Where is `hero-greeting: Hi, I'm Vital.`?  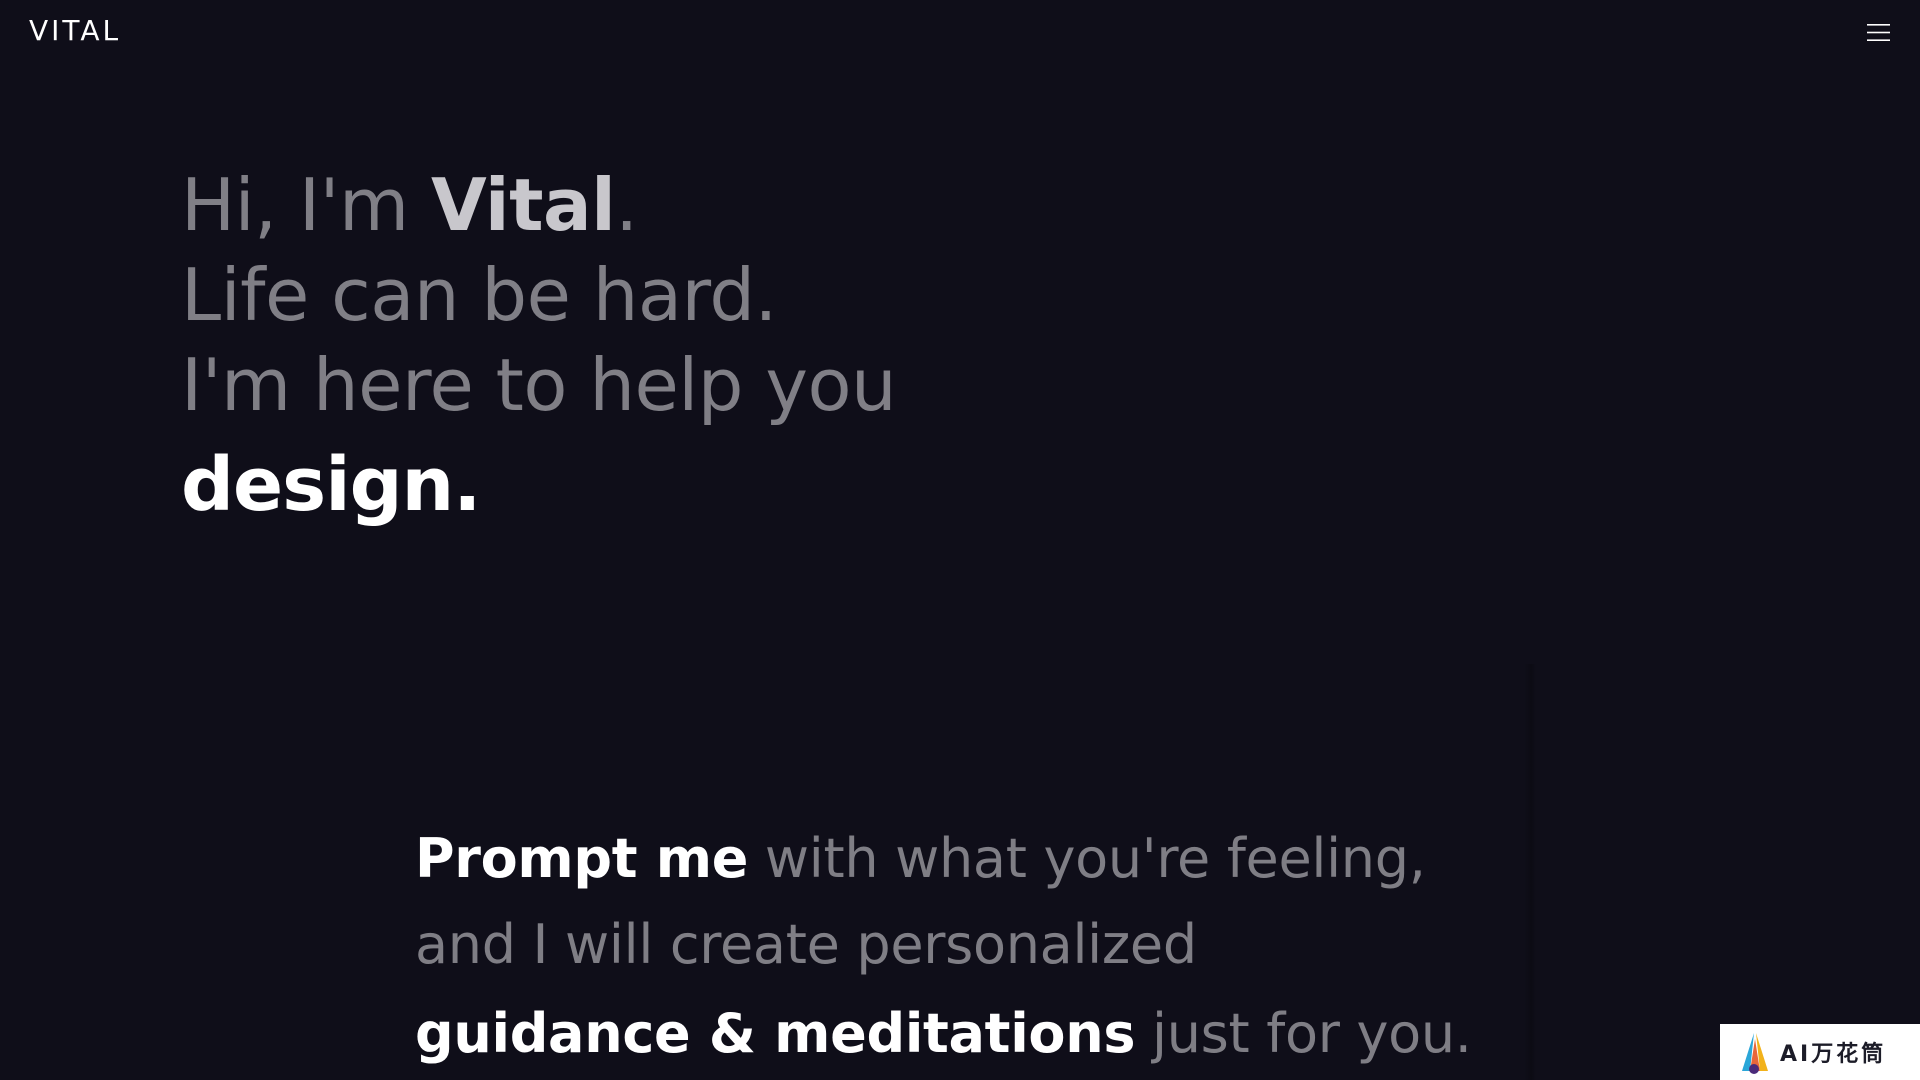
hero-greeting: Hi, I'm Vital. is located at coordinates (681, 205).